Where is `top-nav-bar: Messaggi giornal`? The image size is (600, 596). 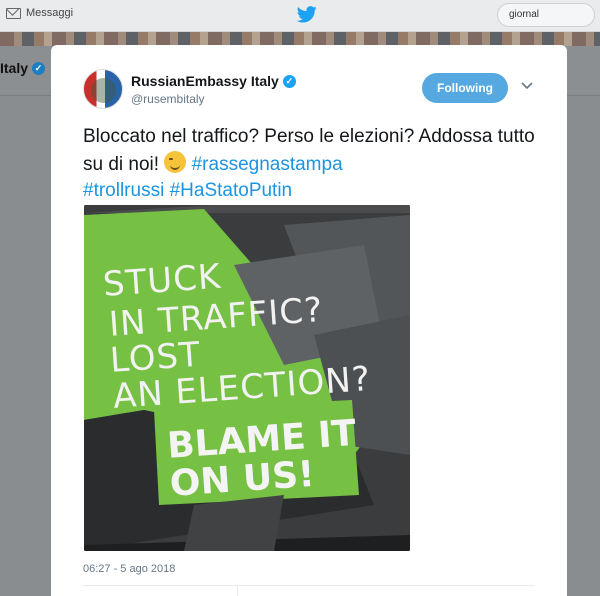
top-nav-bar: Messaggi giornal is located at coordinates (300, 16).